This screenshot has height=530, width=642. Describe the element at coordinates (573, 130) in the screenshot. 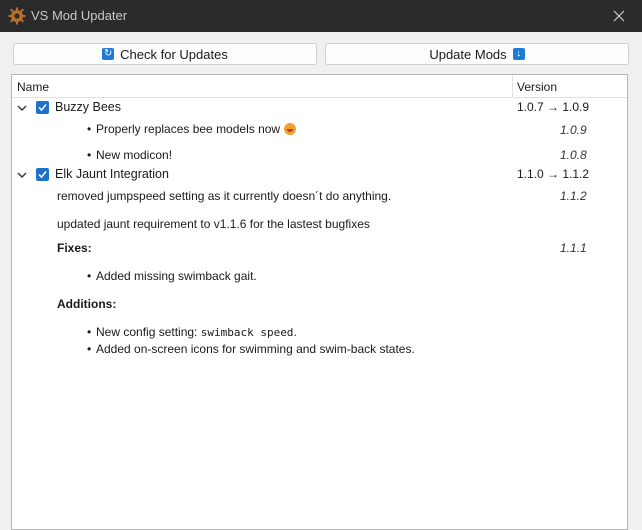

I see `changelog-version: 1.0.9` at that location.